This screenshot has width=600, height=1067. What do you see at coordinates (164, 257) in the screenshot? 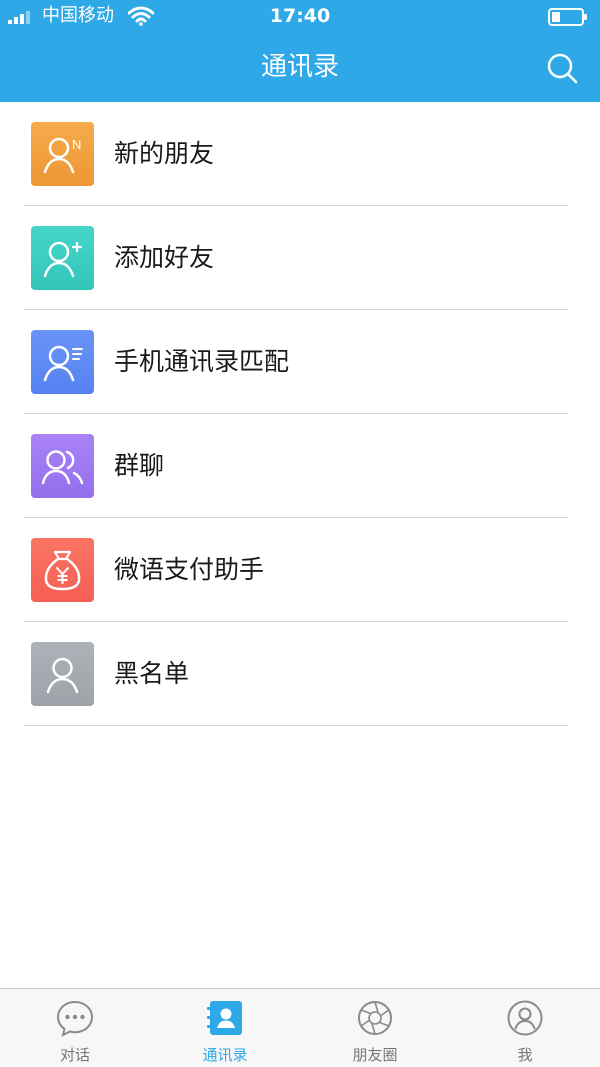
I see `list-item-label: 添加好友` at bounding box center [164, 257].